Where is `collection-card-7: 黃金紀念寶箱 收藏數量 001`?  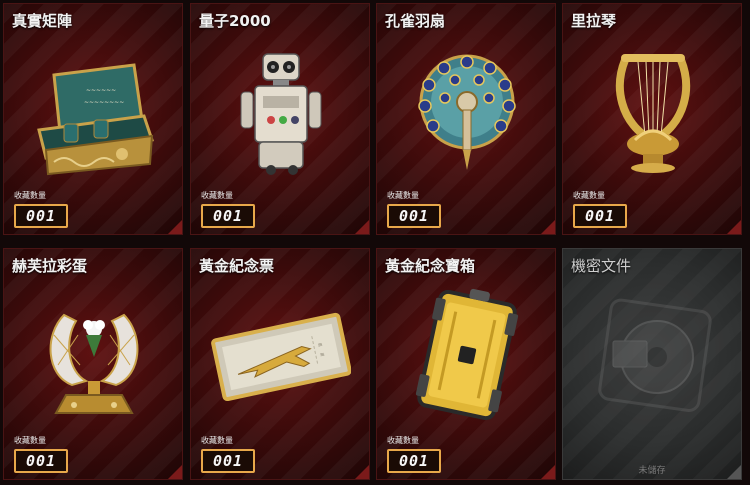
collection-card-7: 黃金紀念寶箱 收藏數量 001 is located at coordinates (466, 364).